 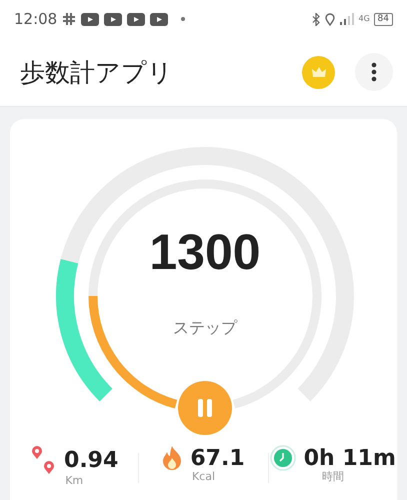 I want to click on clock-icon, so click(x=283, y=458).